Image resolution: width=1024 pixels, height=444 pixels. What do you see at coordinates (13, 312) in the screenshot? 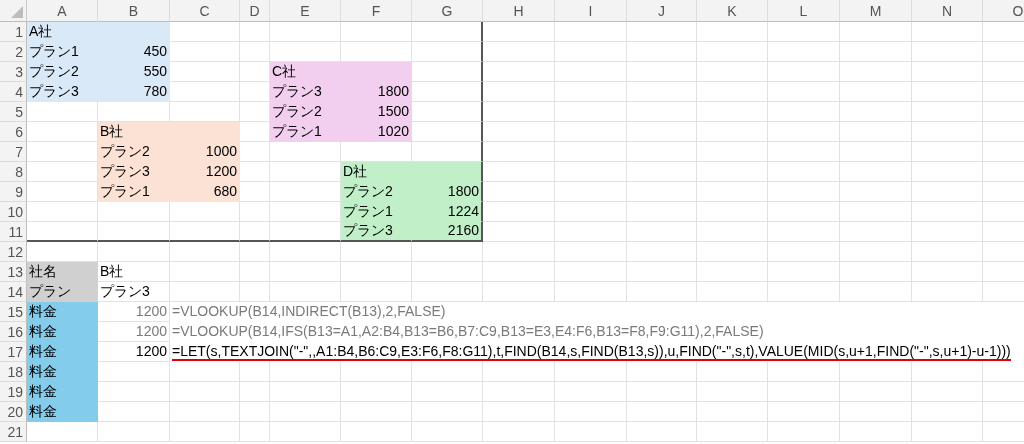
I see `row-header: 15` at bounding box center [13, 312].